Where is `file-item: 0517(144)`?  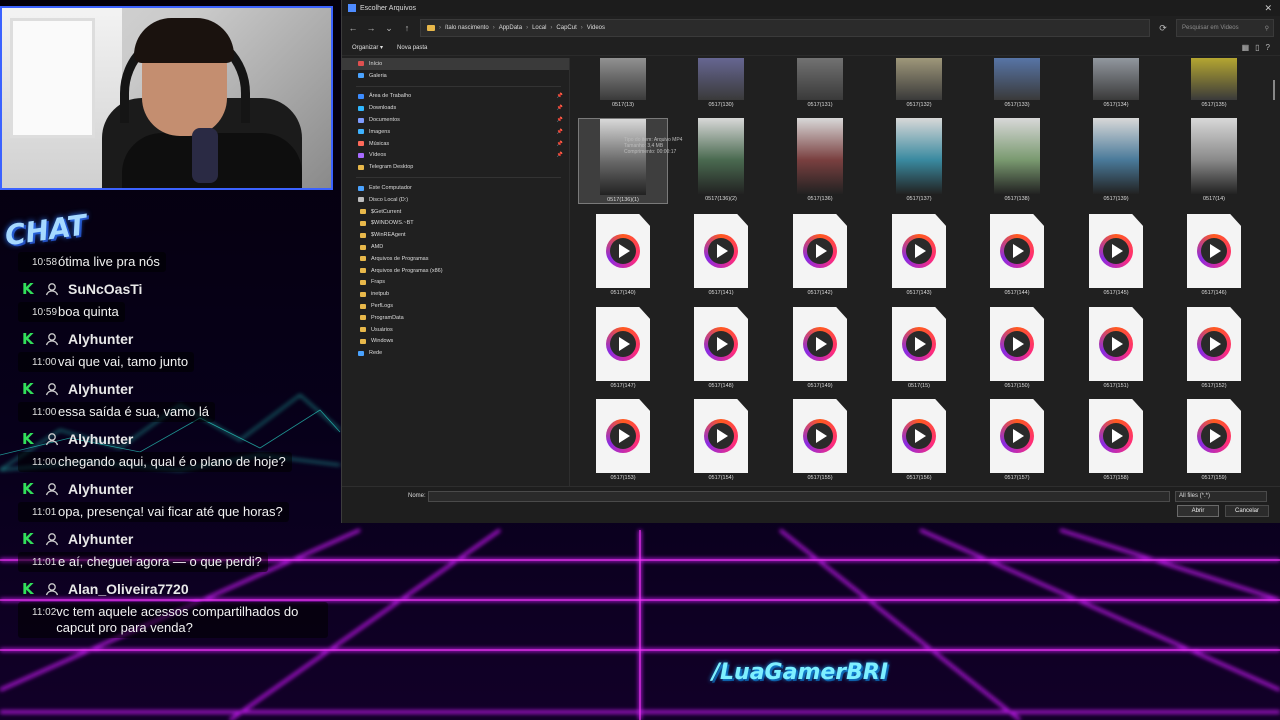
file-item: 0517(144) is located at coordinates (1017, 255).